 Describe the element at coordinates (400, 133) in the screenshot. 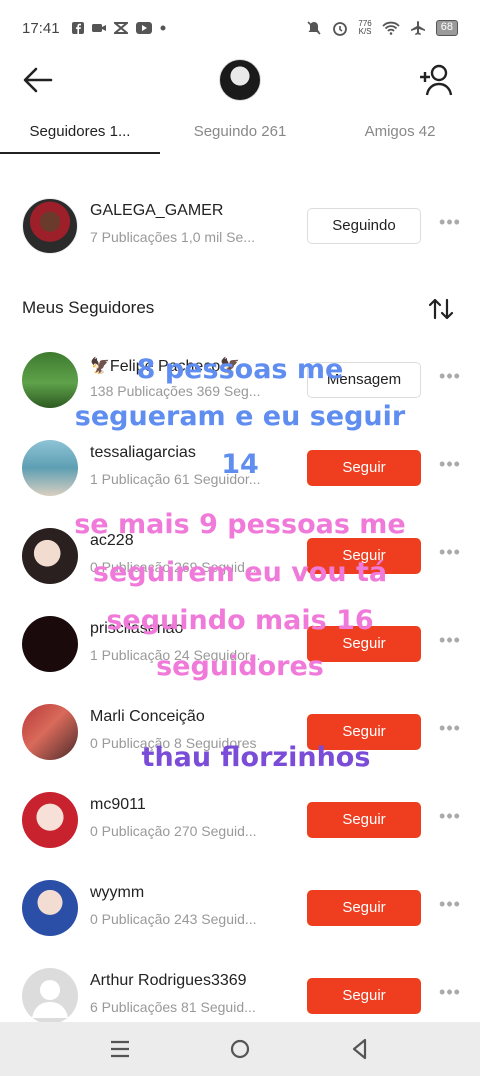

I see `tab-friends: Amigos 42` at that location.